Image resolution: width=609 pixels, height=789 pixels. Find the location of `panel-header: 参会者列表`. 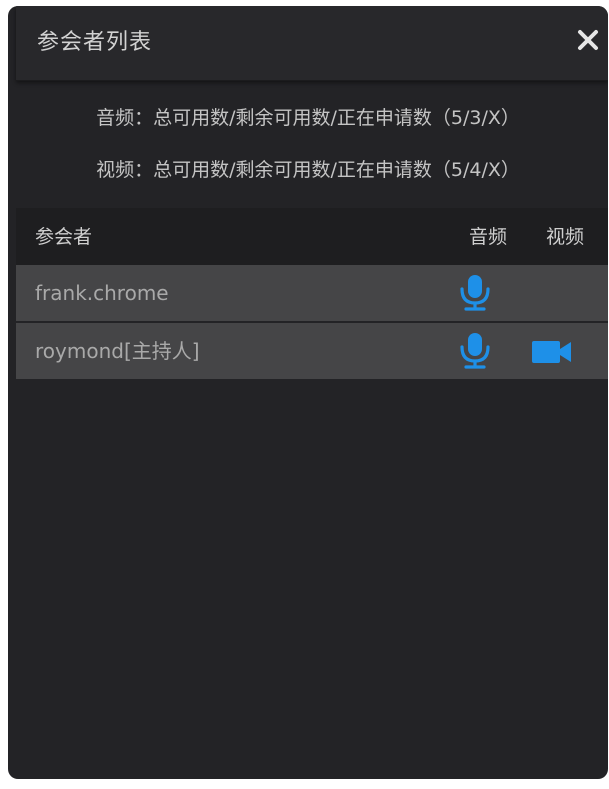

panel-header: 参会者列表 is located at coordinates (312, 43).